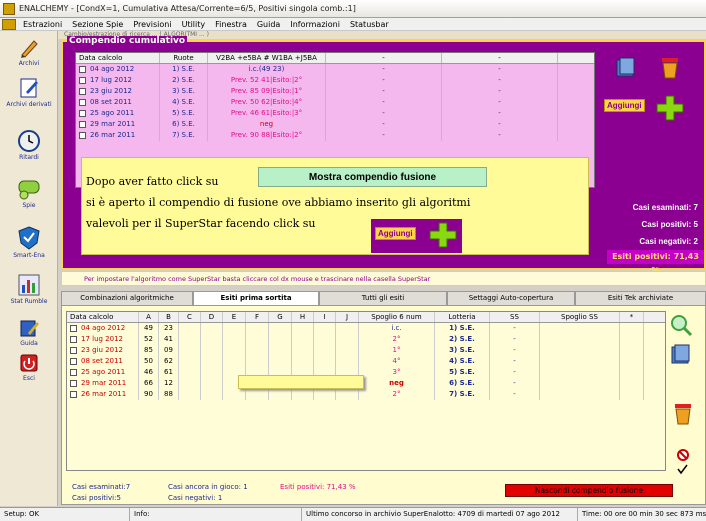  Describe the element at coordinates (103, 328) in the screenshot. I see `row-date-text: 04 ago 2012` at that location.